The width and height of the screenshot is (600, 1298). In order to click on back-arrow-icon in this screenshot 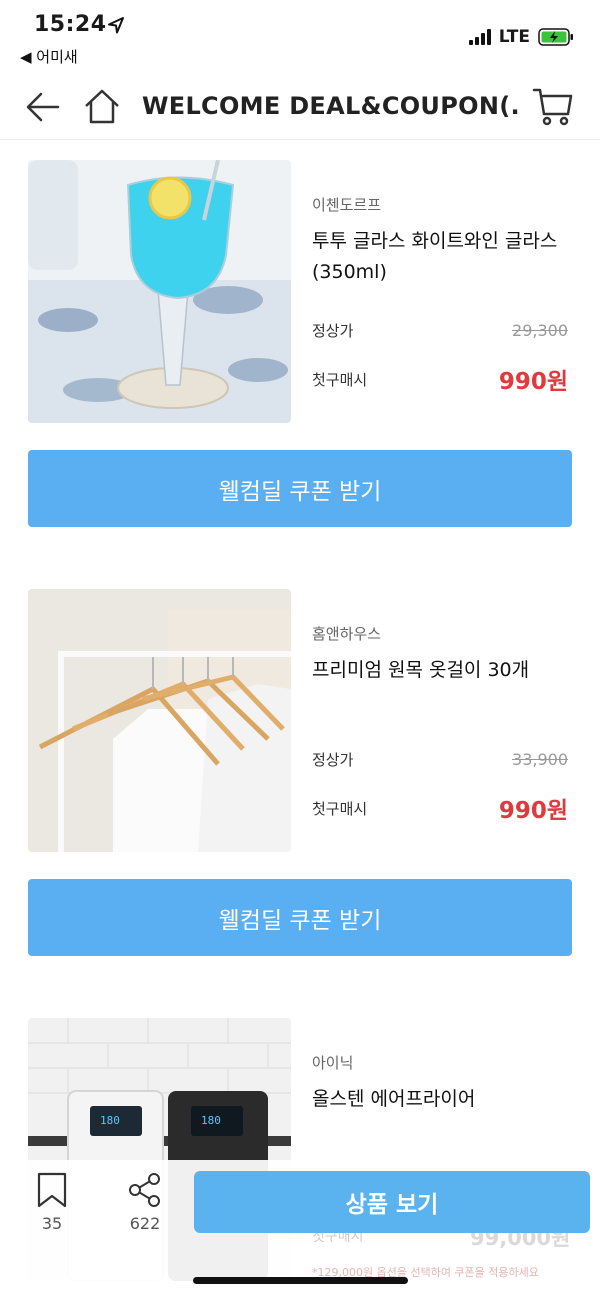, I will do `click(43, 107)`.